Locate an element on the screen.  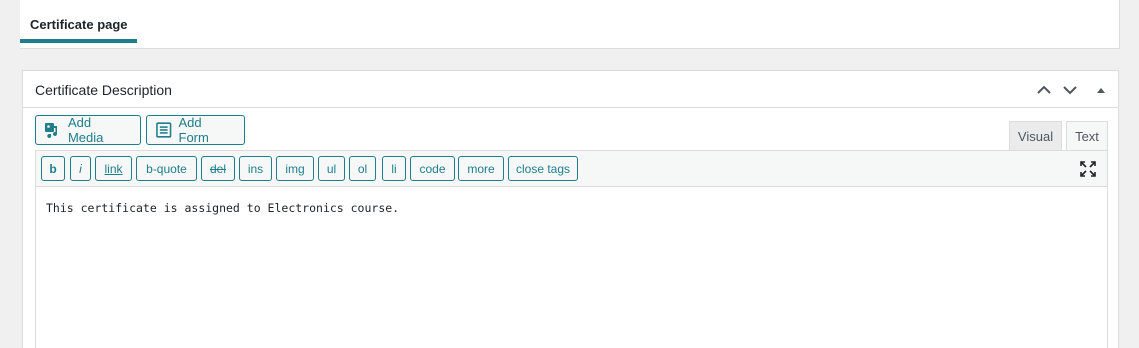
chevron-down-icon is located at coordinates (1070, 90).